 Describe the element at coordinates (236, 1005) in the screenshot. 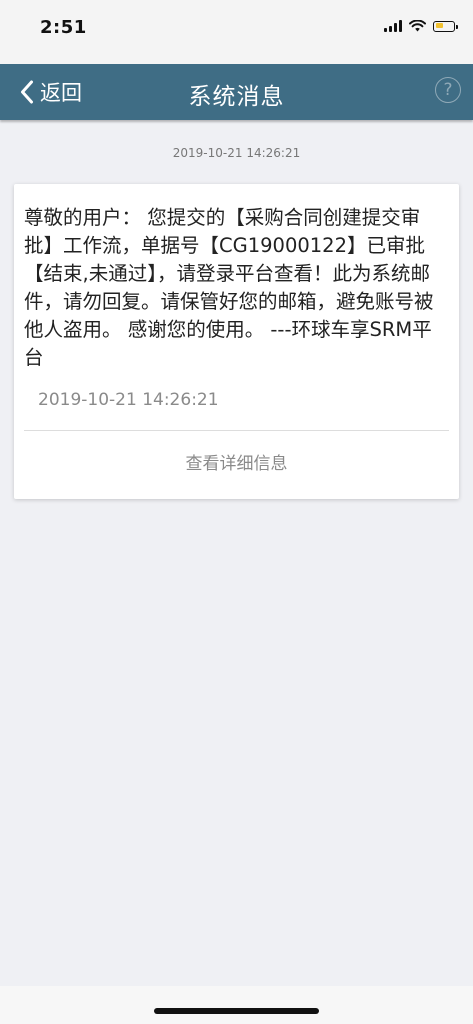

I see `bottom-bar` at that location.